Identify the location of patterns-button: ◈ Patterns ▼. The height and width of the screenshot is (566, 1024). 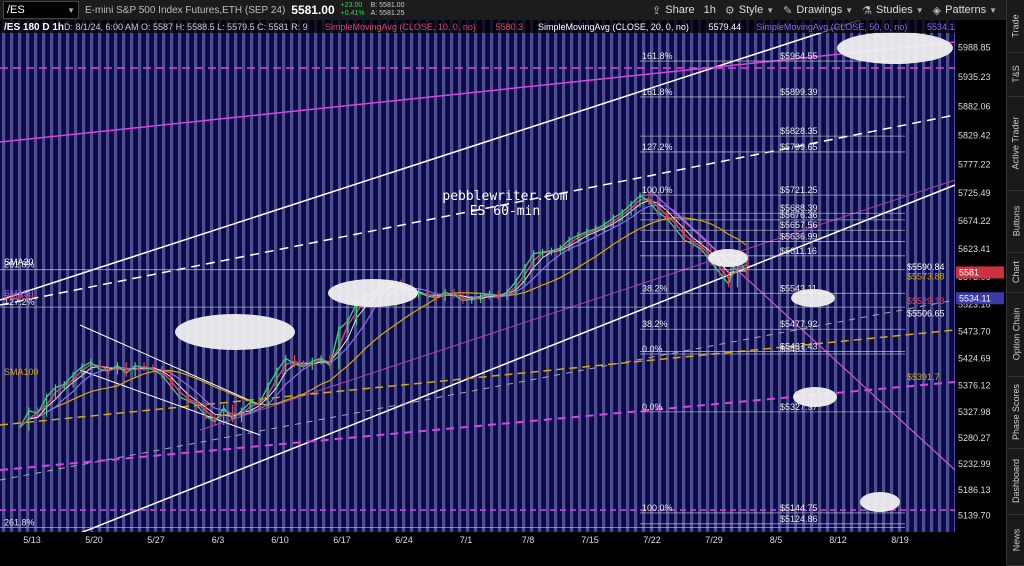
(965, 10).